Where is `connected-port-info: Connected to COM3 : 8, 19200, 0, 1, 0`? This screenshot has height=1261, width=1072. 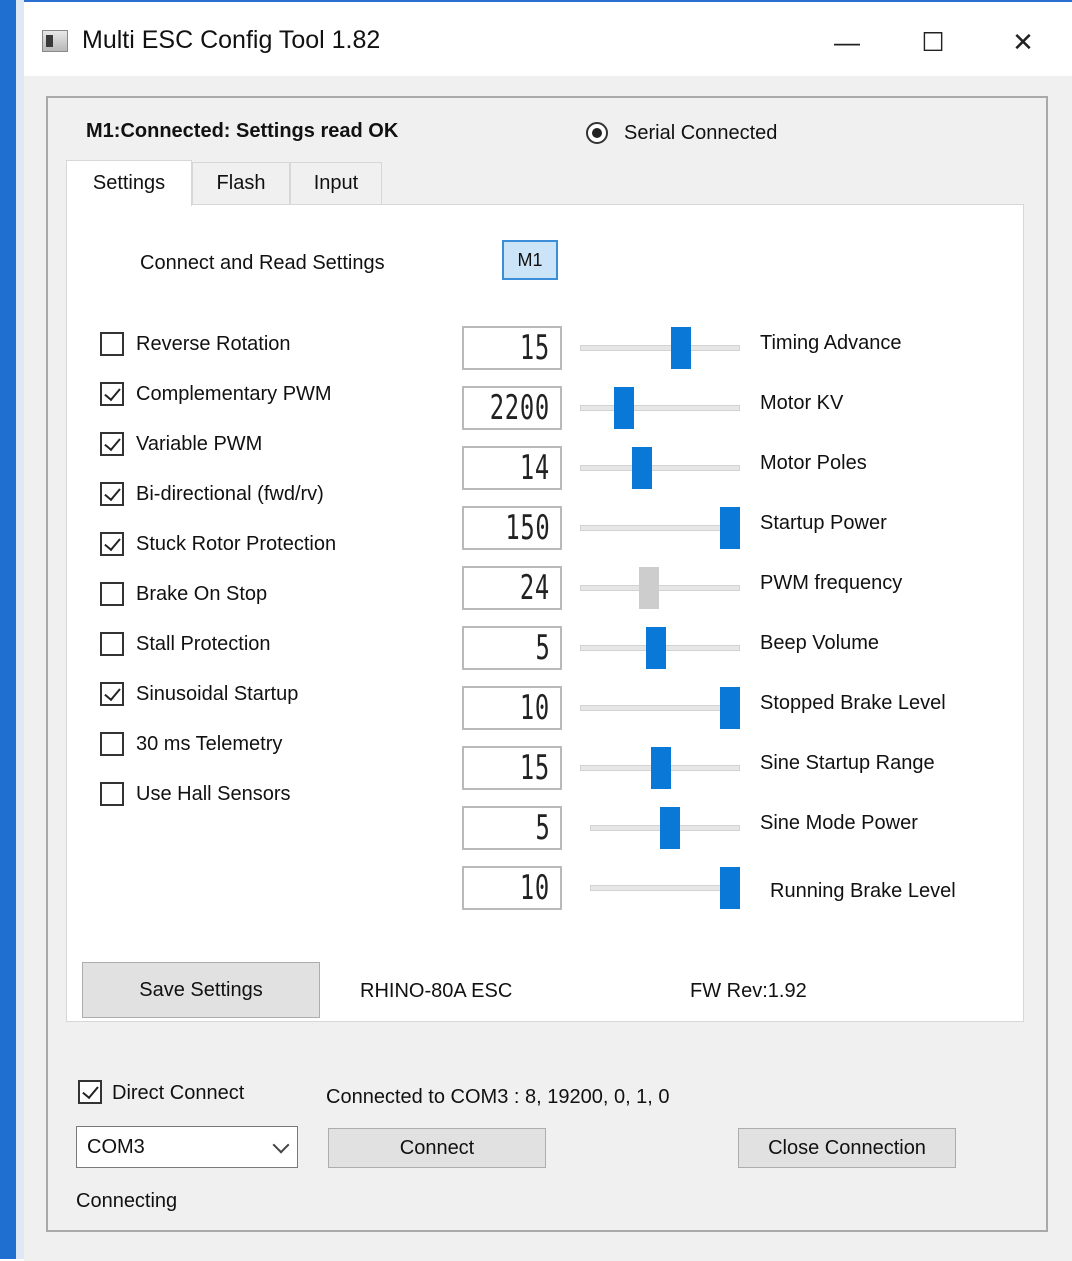
connected-port-info: Connected to COM3 : 8, 19200, 0, 1, 0 is located at coordinates (498, 1097).